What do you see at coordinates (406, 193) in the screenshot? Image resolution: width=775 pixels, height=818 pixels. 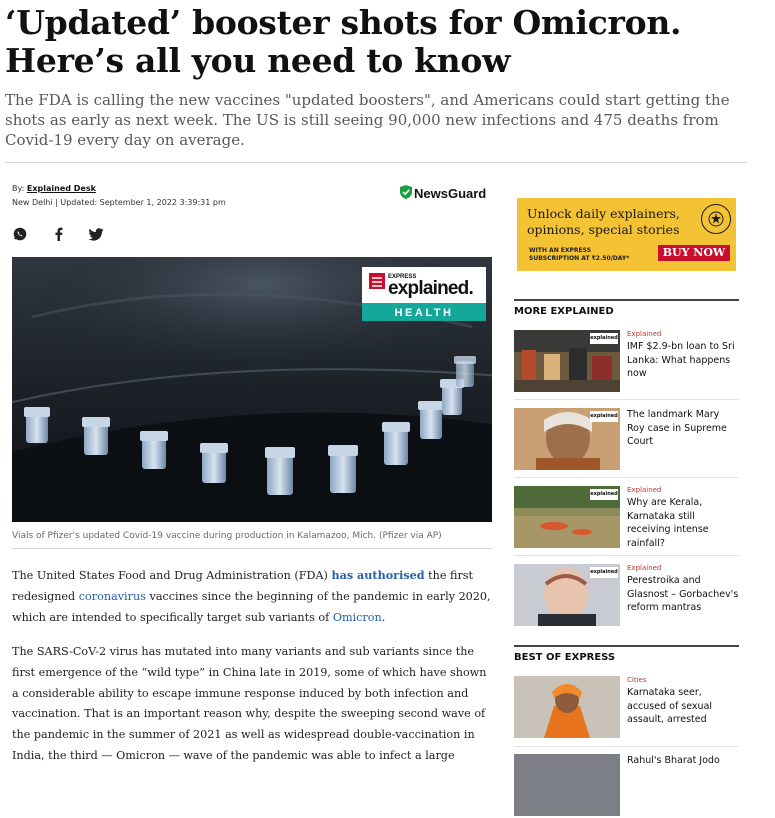 I see `shield-check-icon` at bounding box center [406, 193].